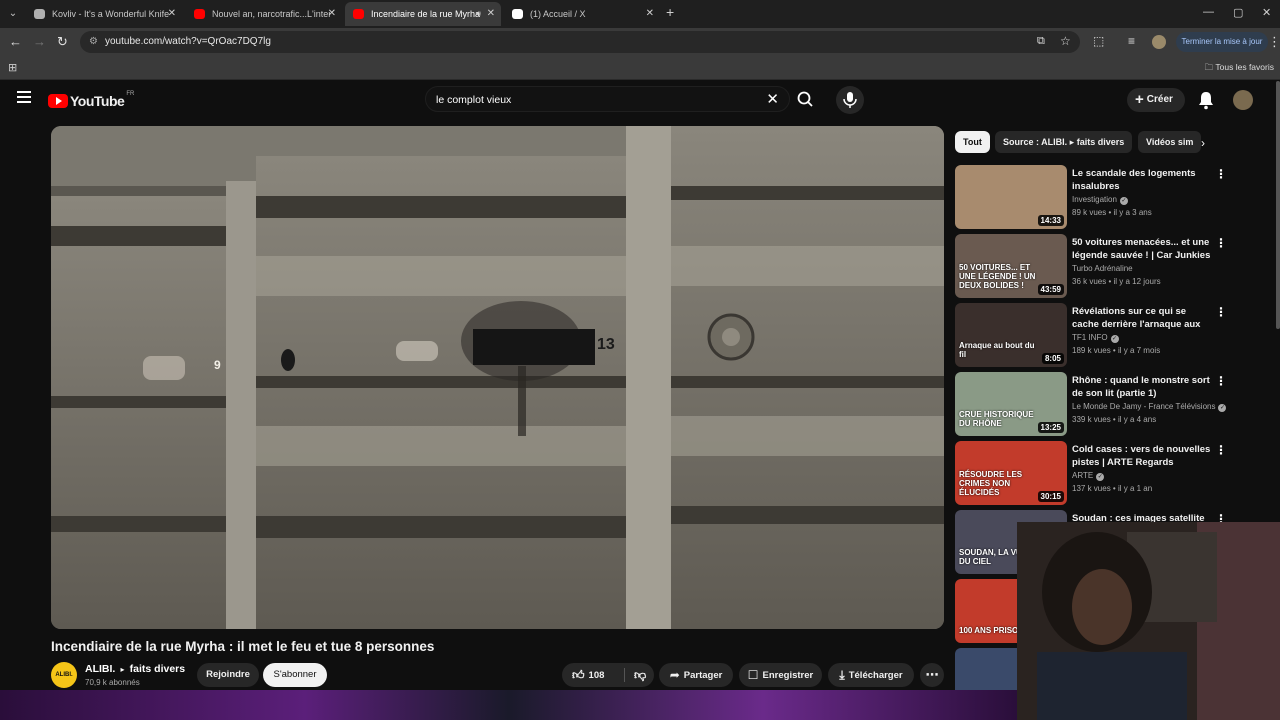 This screenshot has width=1280, height=720. Describe the element at coordinates (1090, 337) in the screenshot. I see `recommendation-channel: TF1 INFO` at that location.